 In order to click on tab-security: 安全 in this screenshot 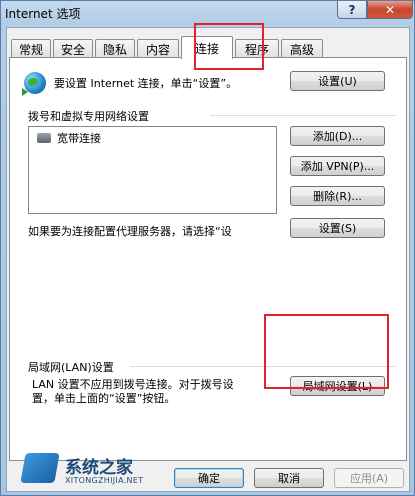, I will do `click(73, 48)`.